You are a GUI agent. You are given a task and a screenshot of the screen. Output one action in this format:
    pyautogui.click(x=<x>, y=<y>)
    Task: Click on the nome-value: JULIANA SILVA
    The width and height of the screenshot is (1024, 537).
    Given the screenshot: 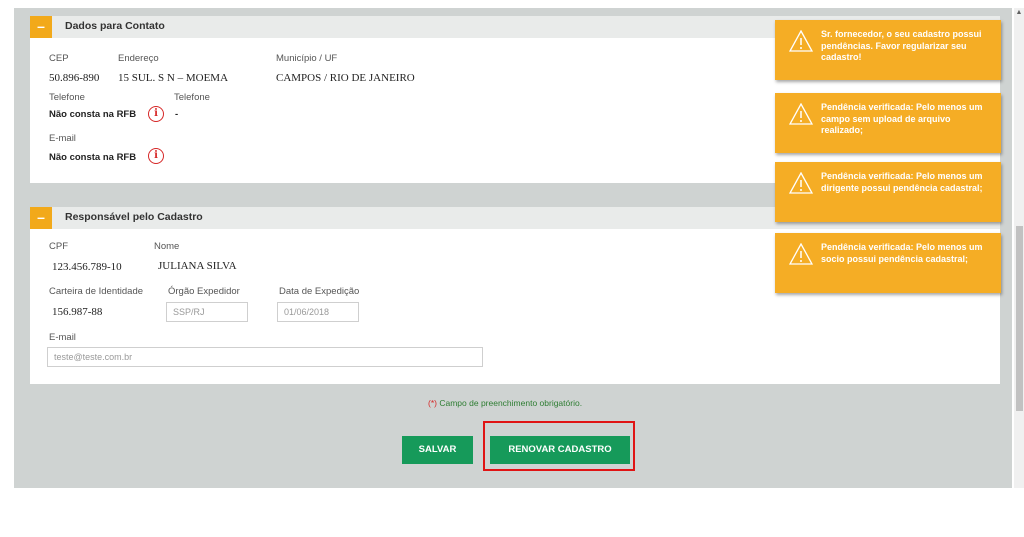 What is the action you would take?
    pyautogui.click(x=197, y=266)
    